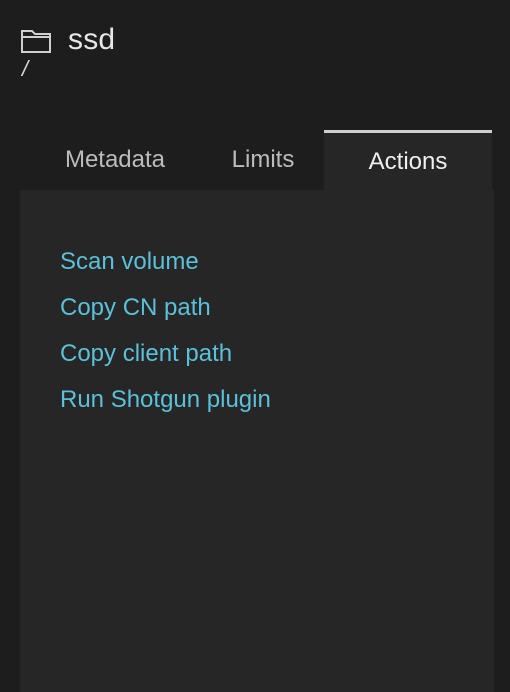 The width and height of the screenshot is (510, 692). What do you see at coordinates (36, 40) in the screenshot?
I see `folder-icon` at bounding box center [36, 40].